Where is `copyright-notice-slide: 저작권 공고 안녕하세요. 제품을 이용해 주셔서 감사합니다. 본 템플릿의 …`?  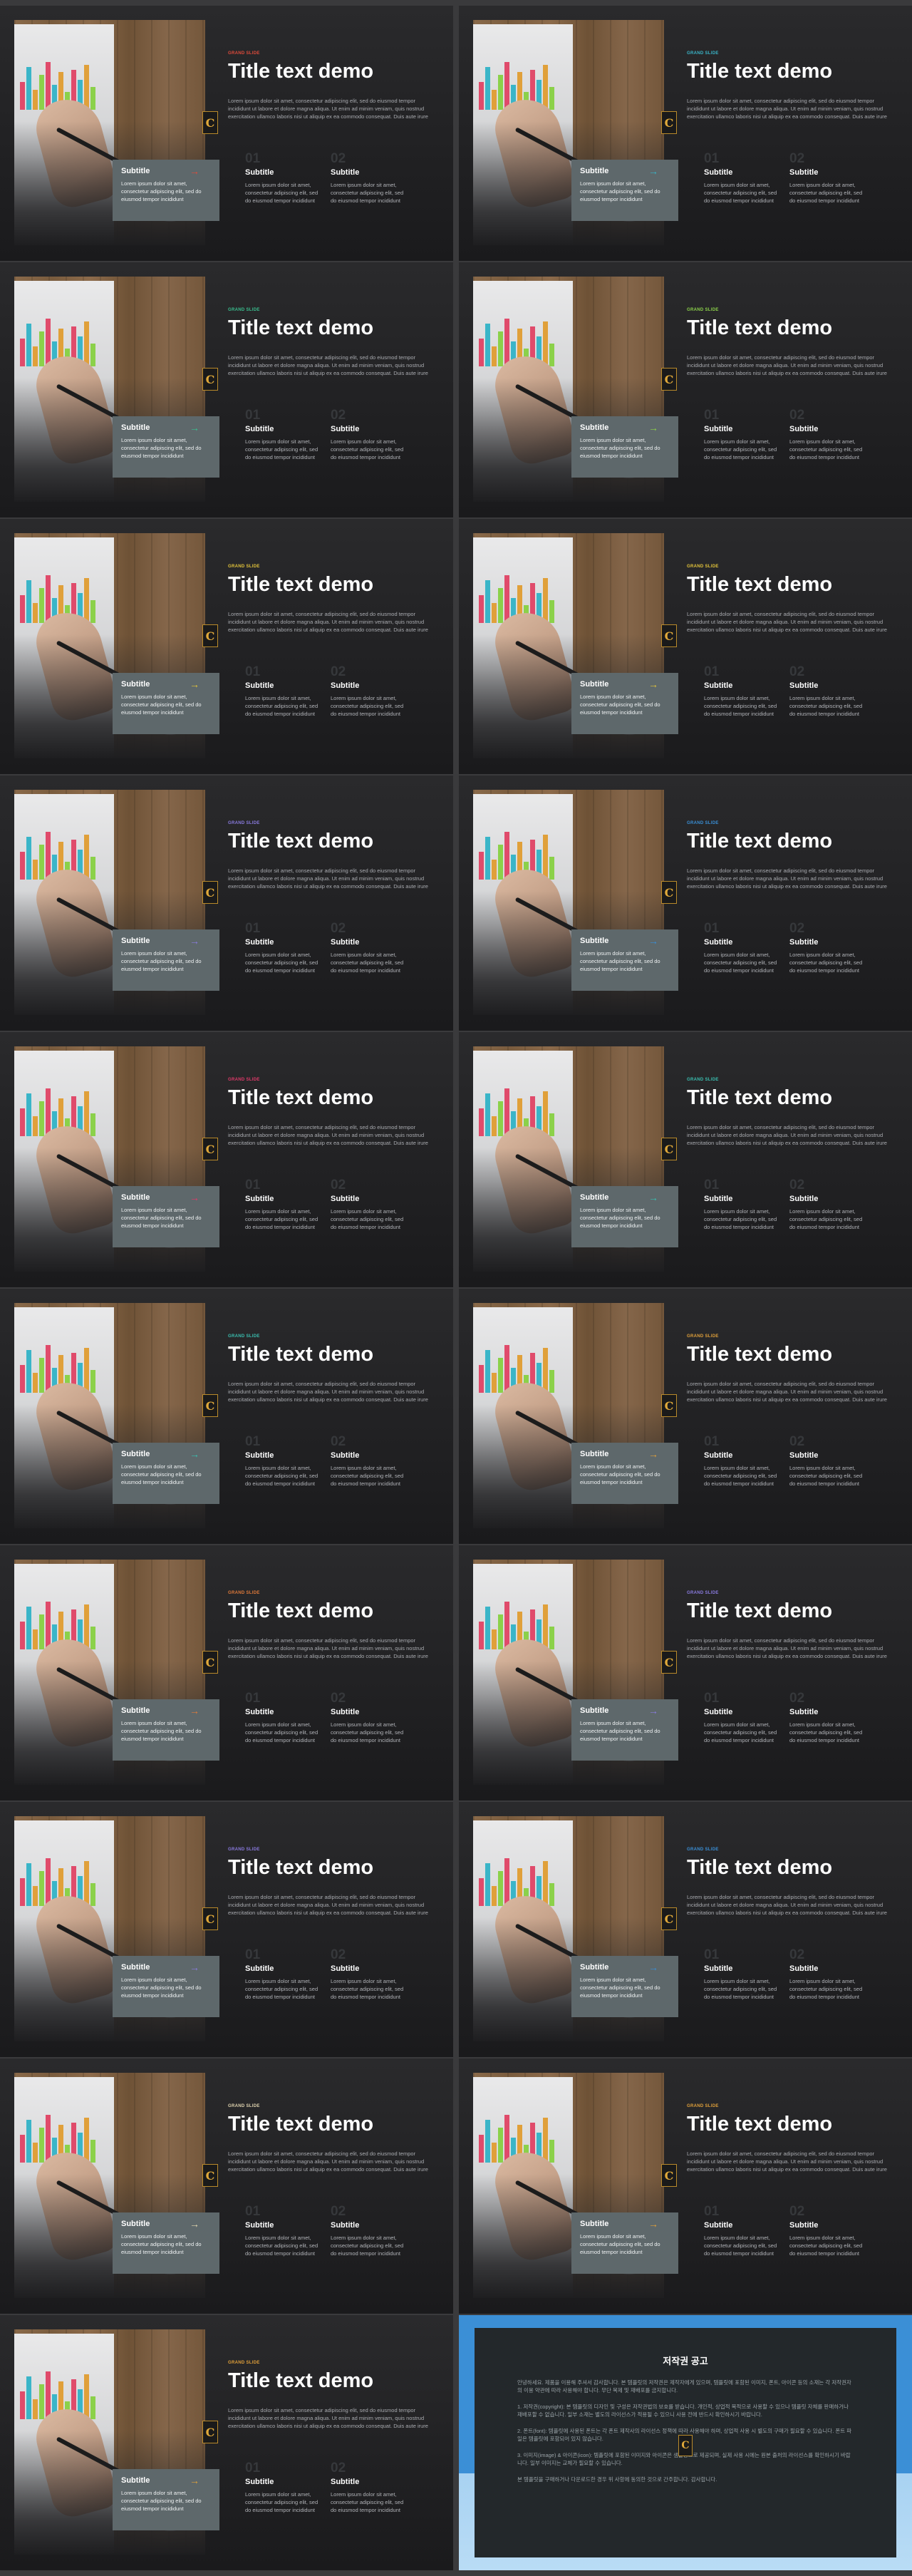 copyright-notice-slide: 저작권 공고 안녕하세요. 제품을 이용해 주셔서 감사합니다. 본 템플릿의 … is located at coordinates (685, 2442).